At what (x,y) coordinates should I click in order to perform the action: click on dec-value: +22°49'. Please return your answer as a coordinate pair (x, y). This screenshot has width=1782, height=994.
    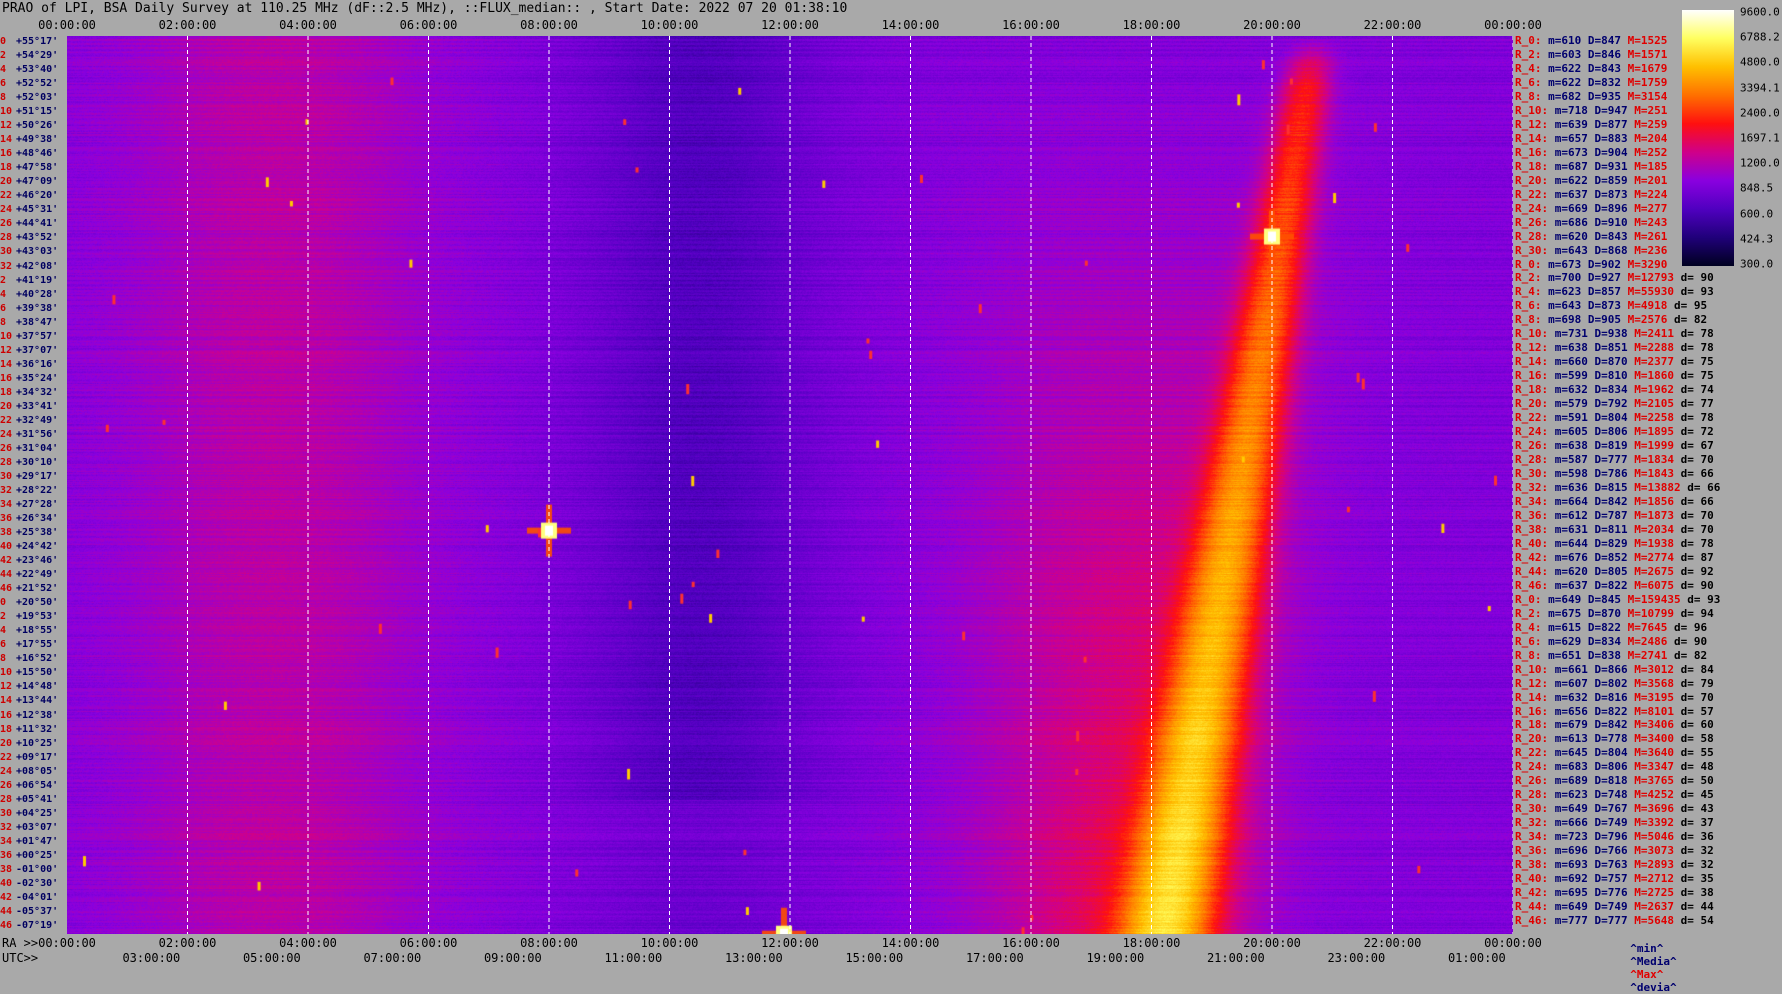
    Looking at the image, I should click on (37, 575).